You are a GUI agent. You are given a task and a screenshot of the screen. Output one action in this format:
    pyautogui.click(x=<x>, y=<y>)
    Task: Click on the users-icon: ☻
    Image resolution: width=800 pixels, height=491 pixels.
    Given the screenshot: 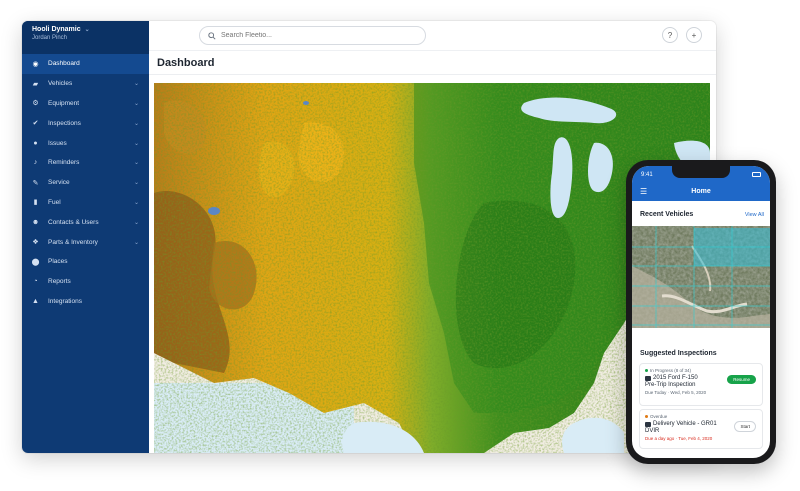 What is the action you would take?
    pyautogui.click(x=35, y=222)
    